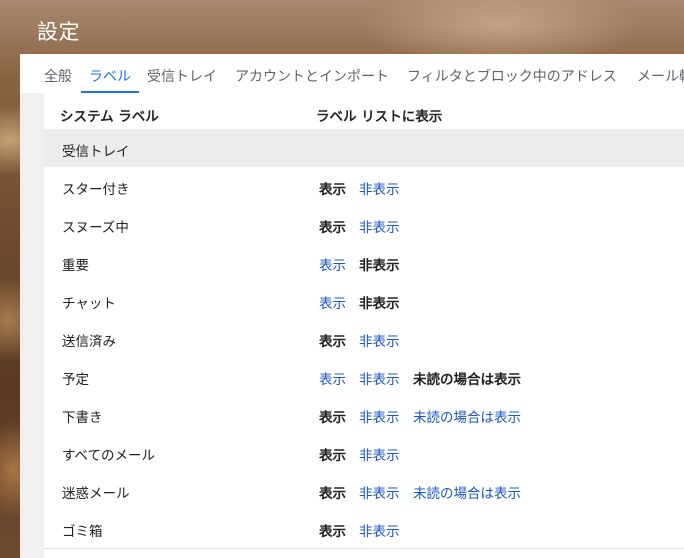  I want to click on label-row: 下書き 表示 非表示 未読の場合は表示, so click(364, 414).